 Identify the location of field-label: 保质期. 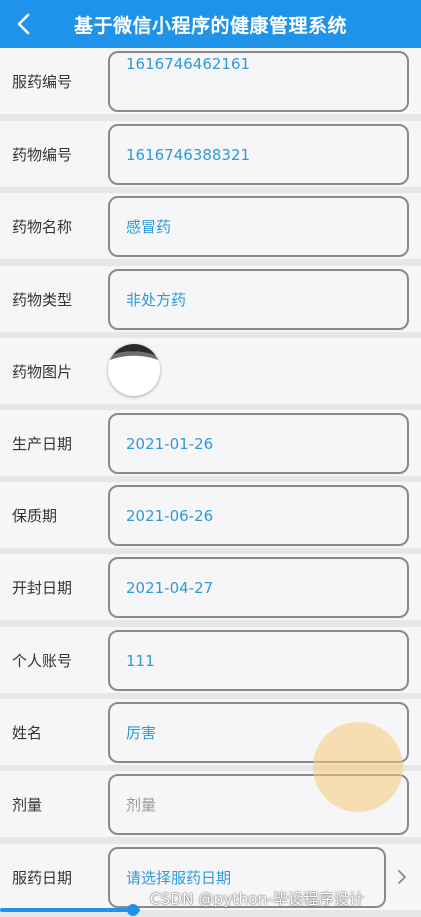
(35, 515).